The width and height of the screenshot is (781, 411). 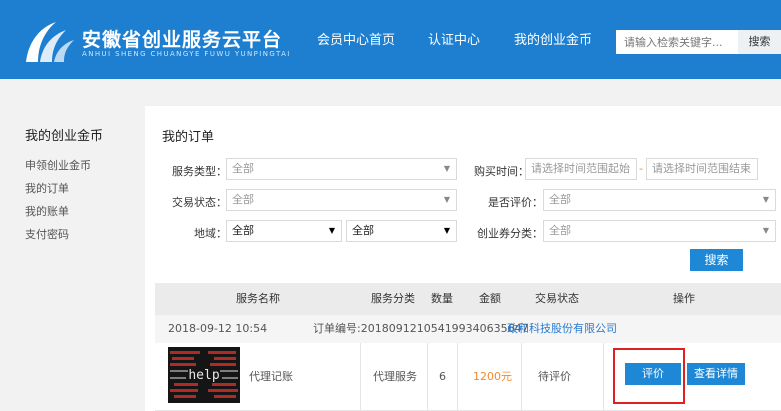 What do you see at coordinates (468, 299) in the screenshot?
I see `table-header: 服务名称 服务分类 数量 金额 交易状态 操作` at bounding box center [468, 299].